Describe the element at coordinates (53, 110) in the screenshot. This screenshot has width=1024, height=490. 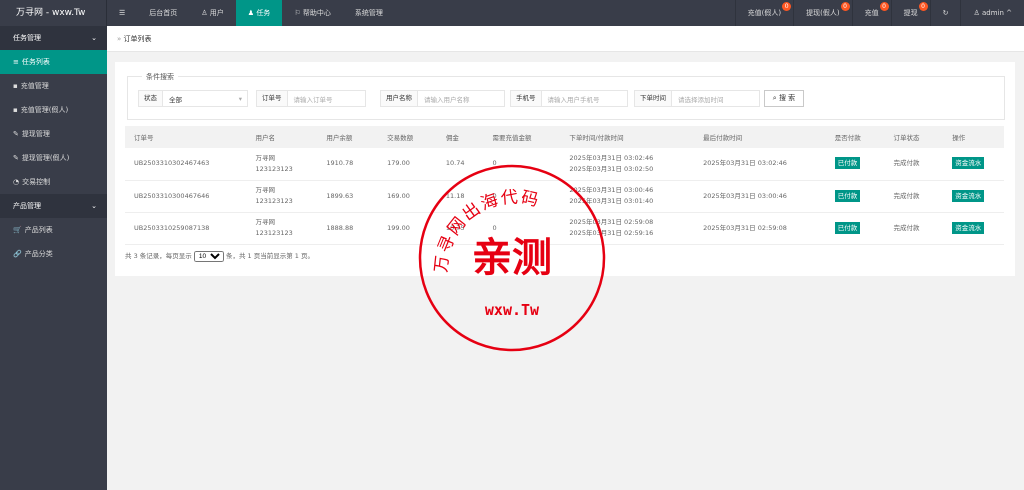
I see `sidebar-item-recharge-fake: ▪ 充值管理(假人)` at that location.